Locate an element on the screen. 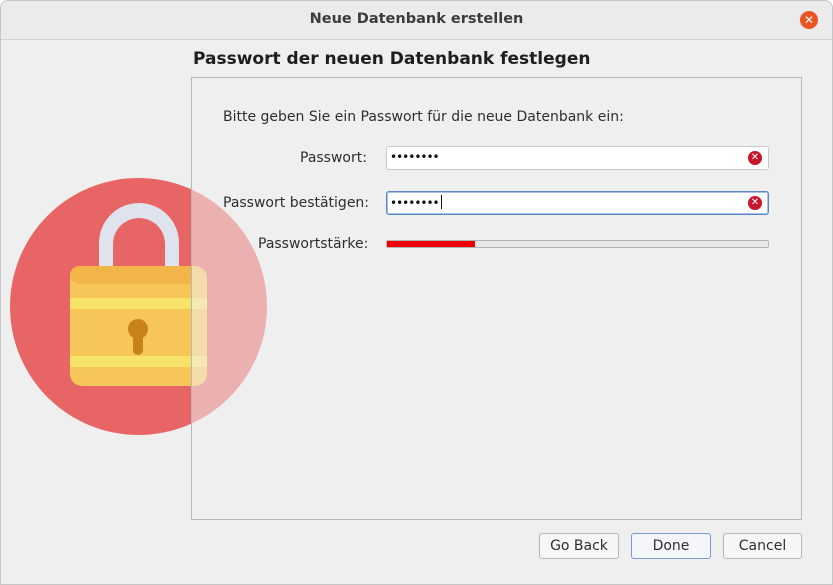 Image resolution: width=833 pixels, height=585 pixels. strength-label: Passwortstärke: is located at coordinates (313, 244).